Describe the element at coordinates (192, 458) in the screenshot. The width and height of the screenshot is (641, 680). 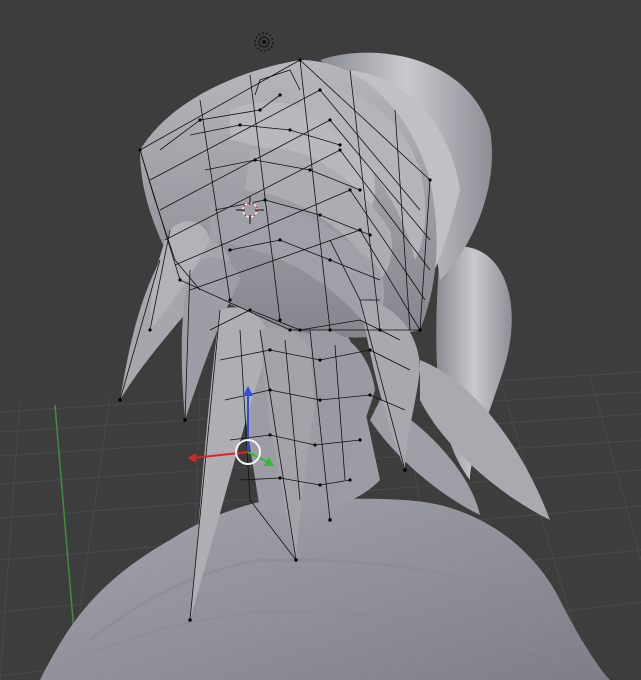
I see `x-axis-arrowhead` at that location.